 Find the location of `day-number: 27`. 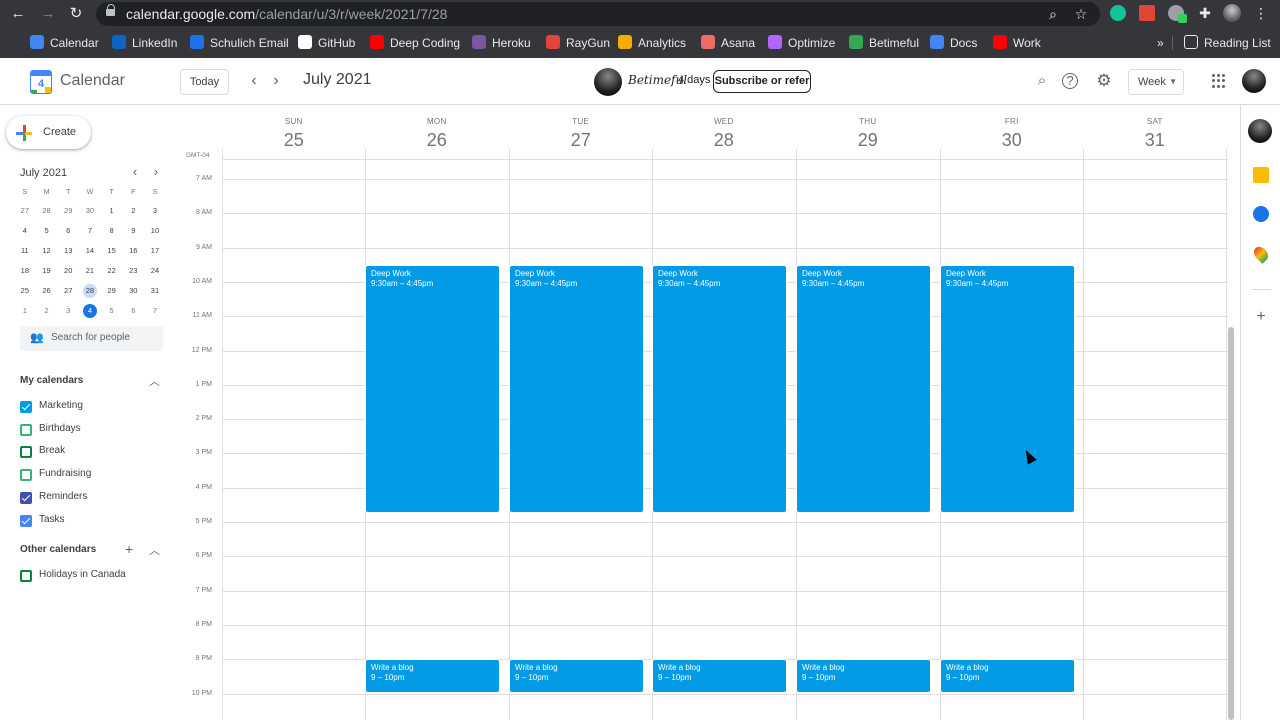

day-number: 27 is located at coordinates (581, 140).